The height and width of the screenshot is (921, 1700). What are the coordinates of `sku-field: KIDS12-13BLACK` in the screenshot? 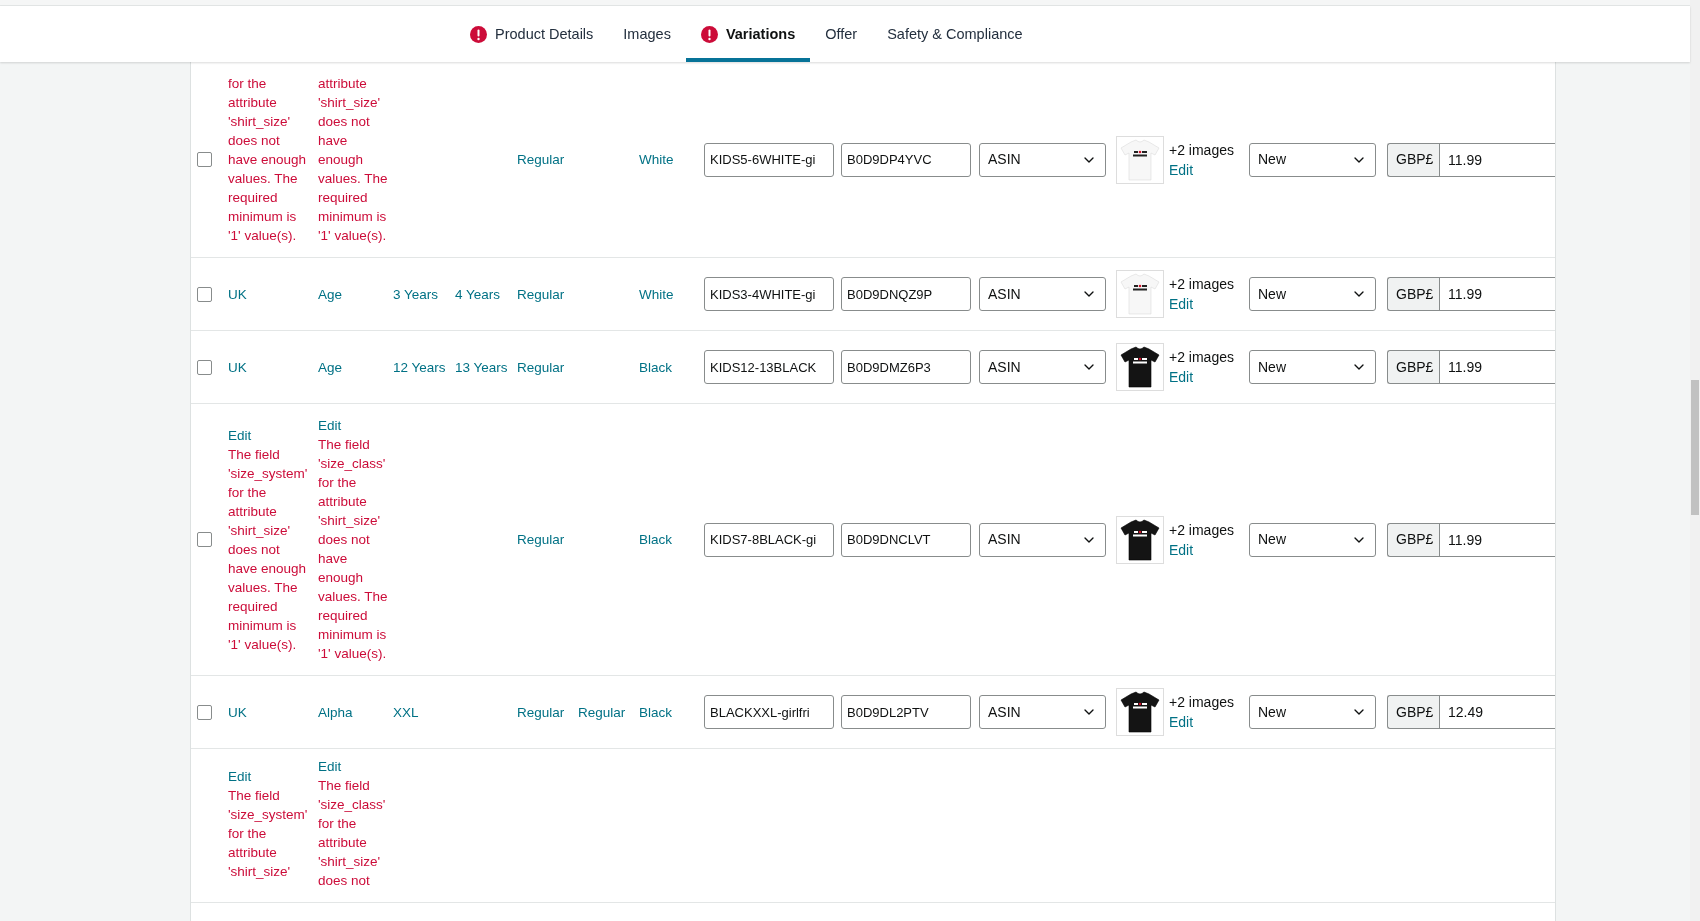 It's located at (769, 367).